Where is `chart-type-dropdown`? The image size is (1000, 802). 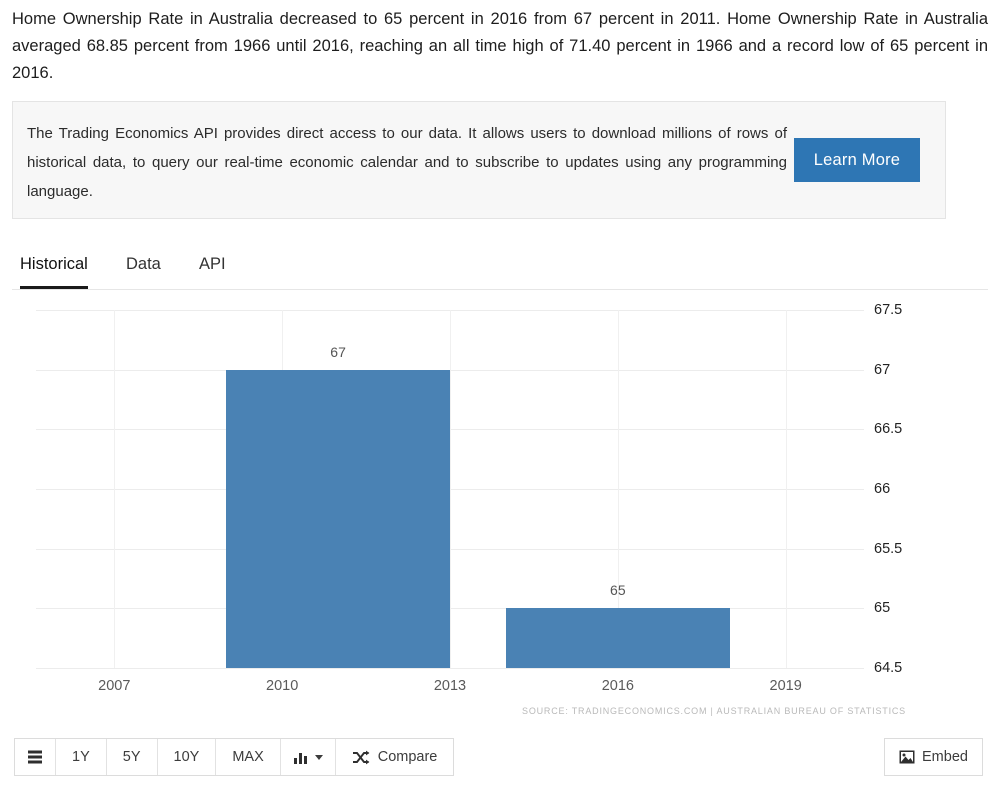 chart-type-dropdown is located at coordinates (308, 757).